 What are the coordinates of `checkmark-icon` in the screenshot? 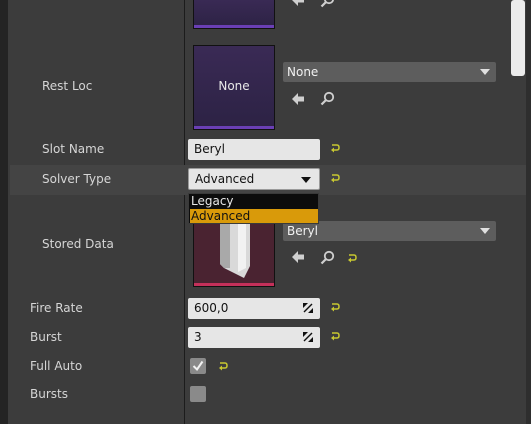 It's located at (198, 366).